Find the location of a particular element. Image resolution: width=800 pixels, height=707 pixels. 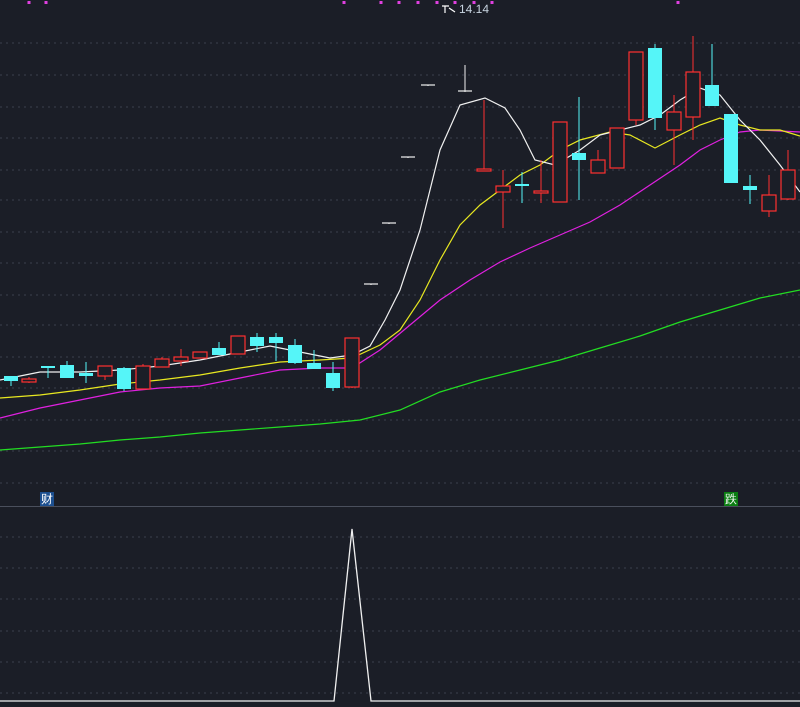

arrow-icon is located at coordinates (449, 9).